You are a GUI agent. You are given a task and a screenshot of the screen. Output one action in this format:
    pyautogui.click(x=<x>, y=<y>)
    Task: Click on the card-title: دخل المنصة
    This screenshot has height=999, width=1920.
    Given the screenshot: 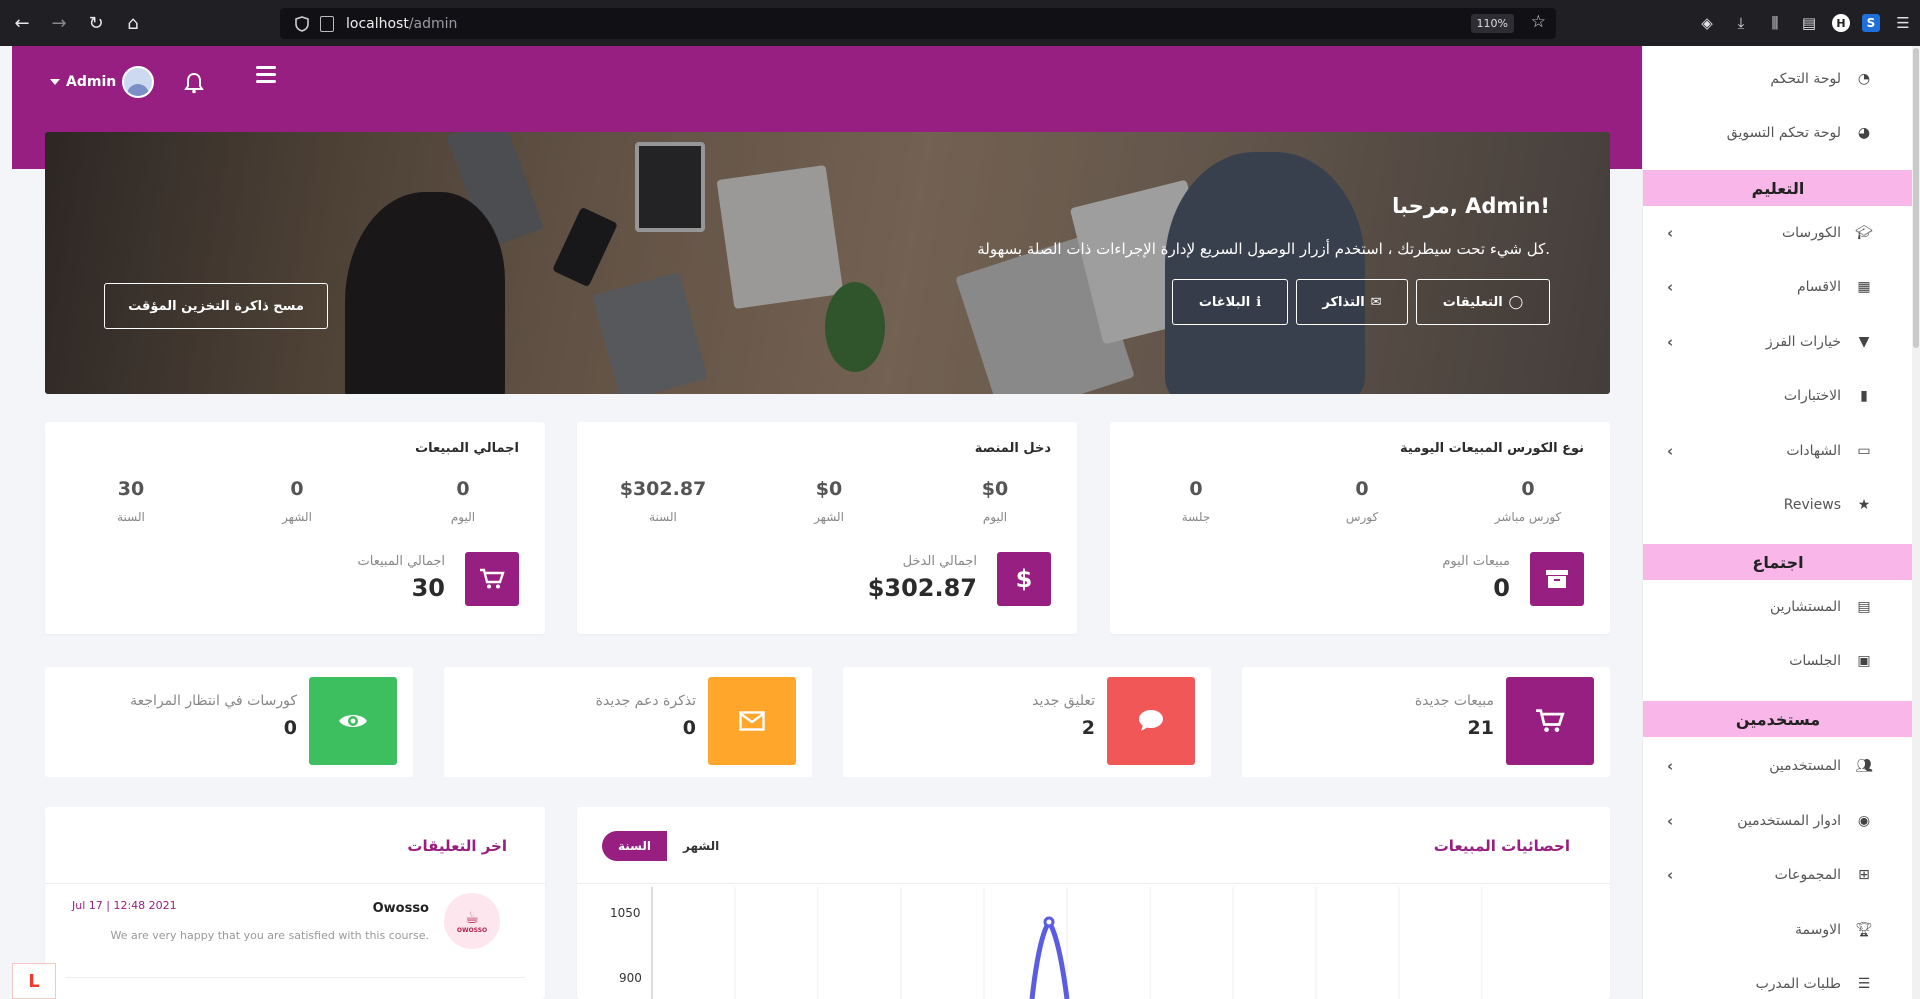 What is the action you would take?
    pyautogui.click(x=1012, y=448)
    